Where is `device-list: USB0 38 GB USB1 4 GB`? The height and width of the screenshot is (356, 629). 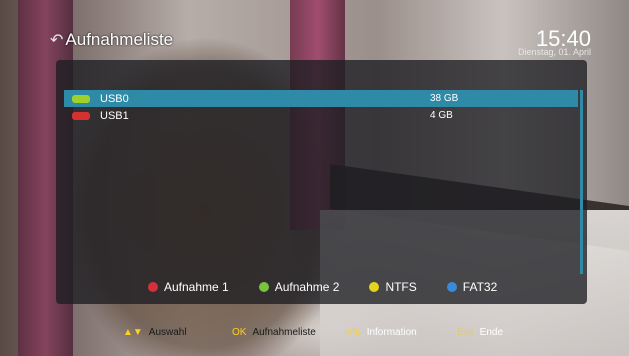 device-list: USB0 38 GB USB1 4 GB is located at coordinates (321, 107).